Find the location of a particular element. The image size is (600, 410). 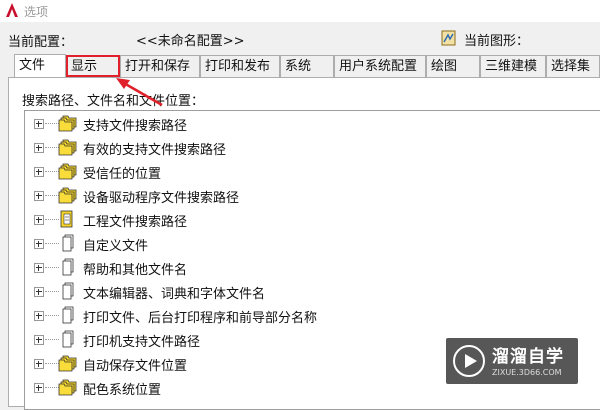

tree-item: 打印机支持文件路径 is located at coordinates (244, 340).